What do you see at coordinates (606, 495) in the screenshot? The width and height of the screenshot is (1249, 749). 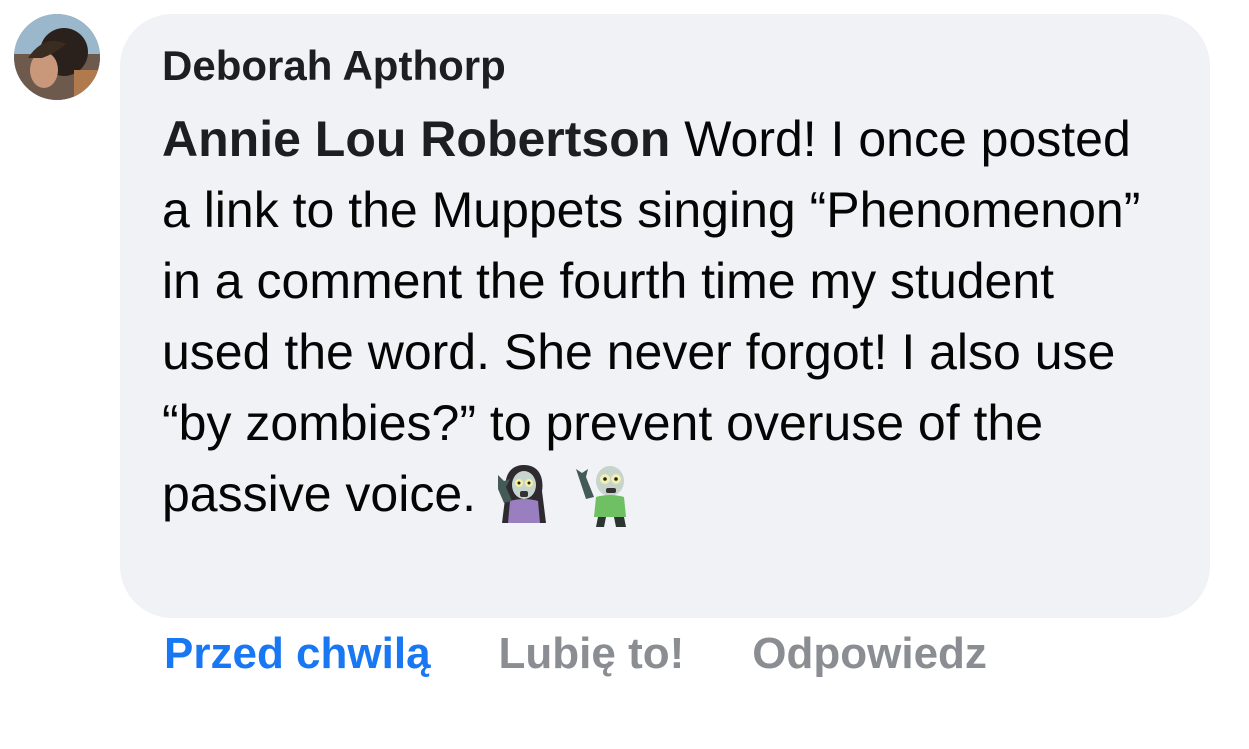 I see `male-zombie-icon` at bounding box center [606, 495].